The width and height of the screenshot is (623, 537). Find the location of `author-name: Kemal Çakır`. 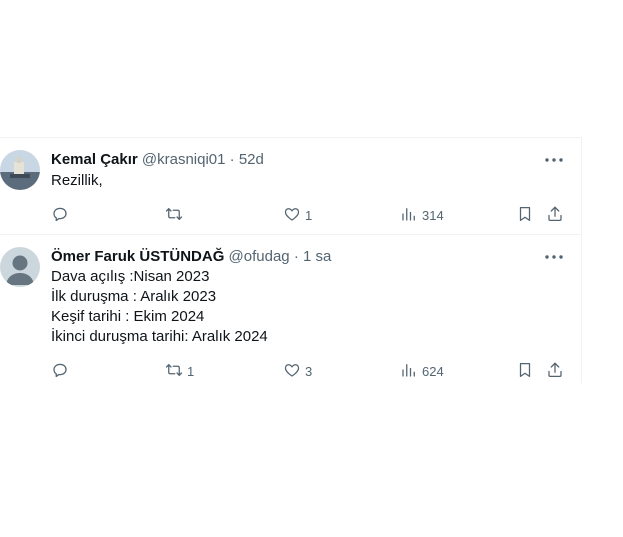

author-name: Kemal Çakır is located at coordinates (94, 159).